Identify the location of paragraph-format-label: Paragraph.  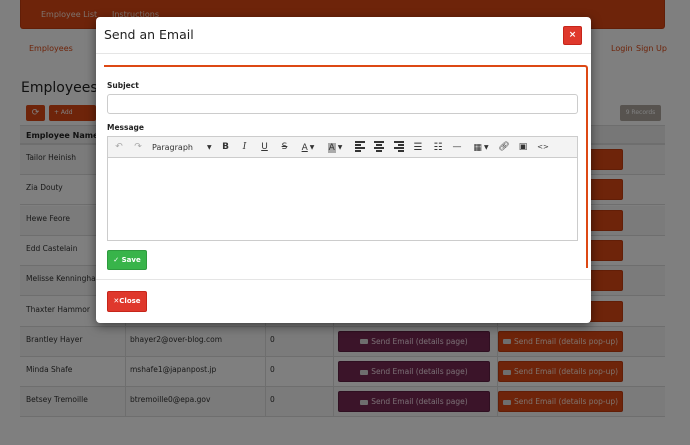
(172, 147).